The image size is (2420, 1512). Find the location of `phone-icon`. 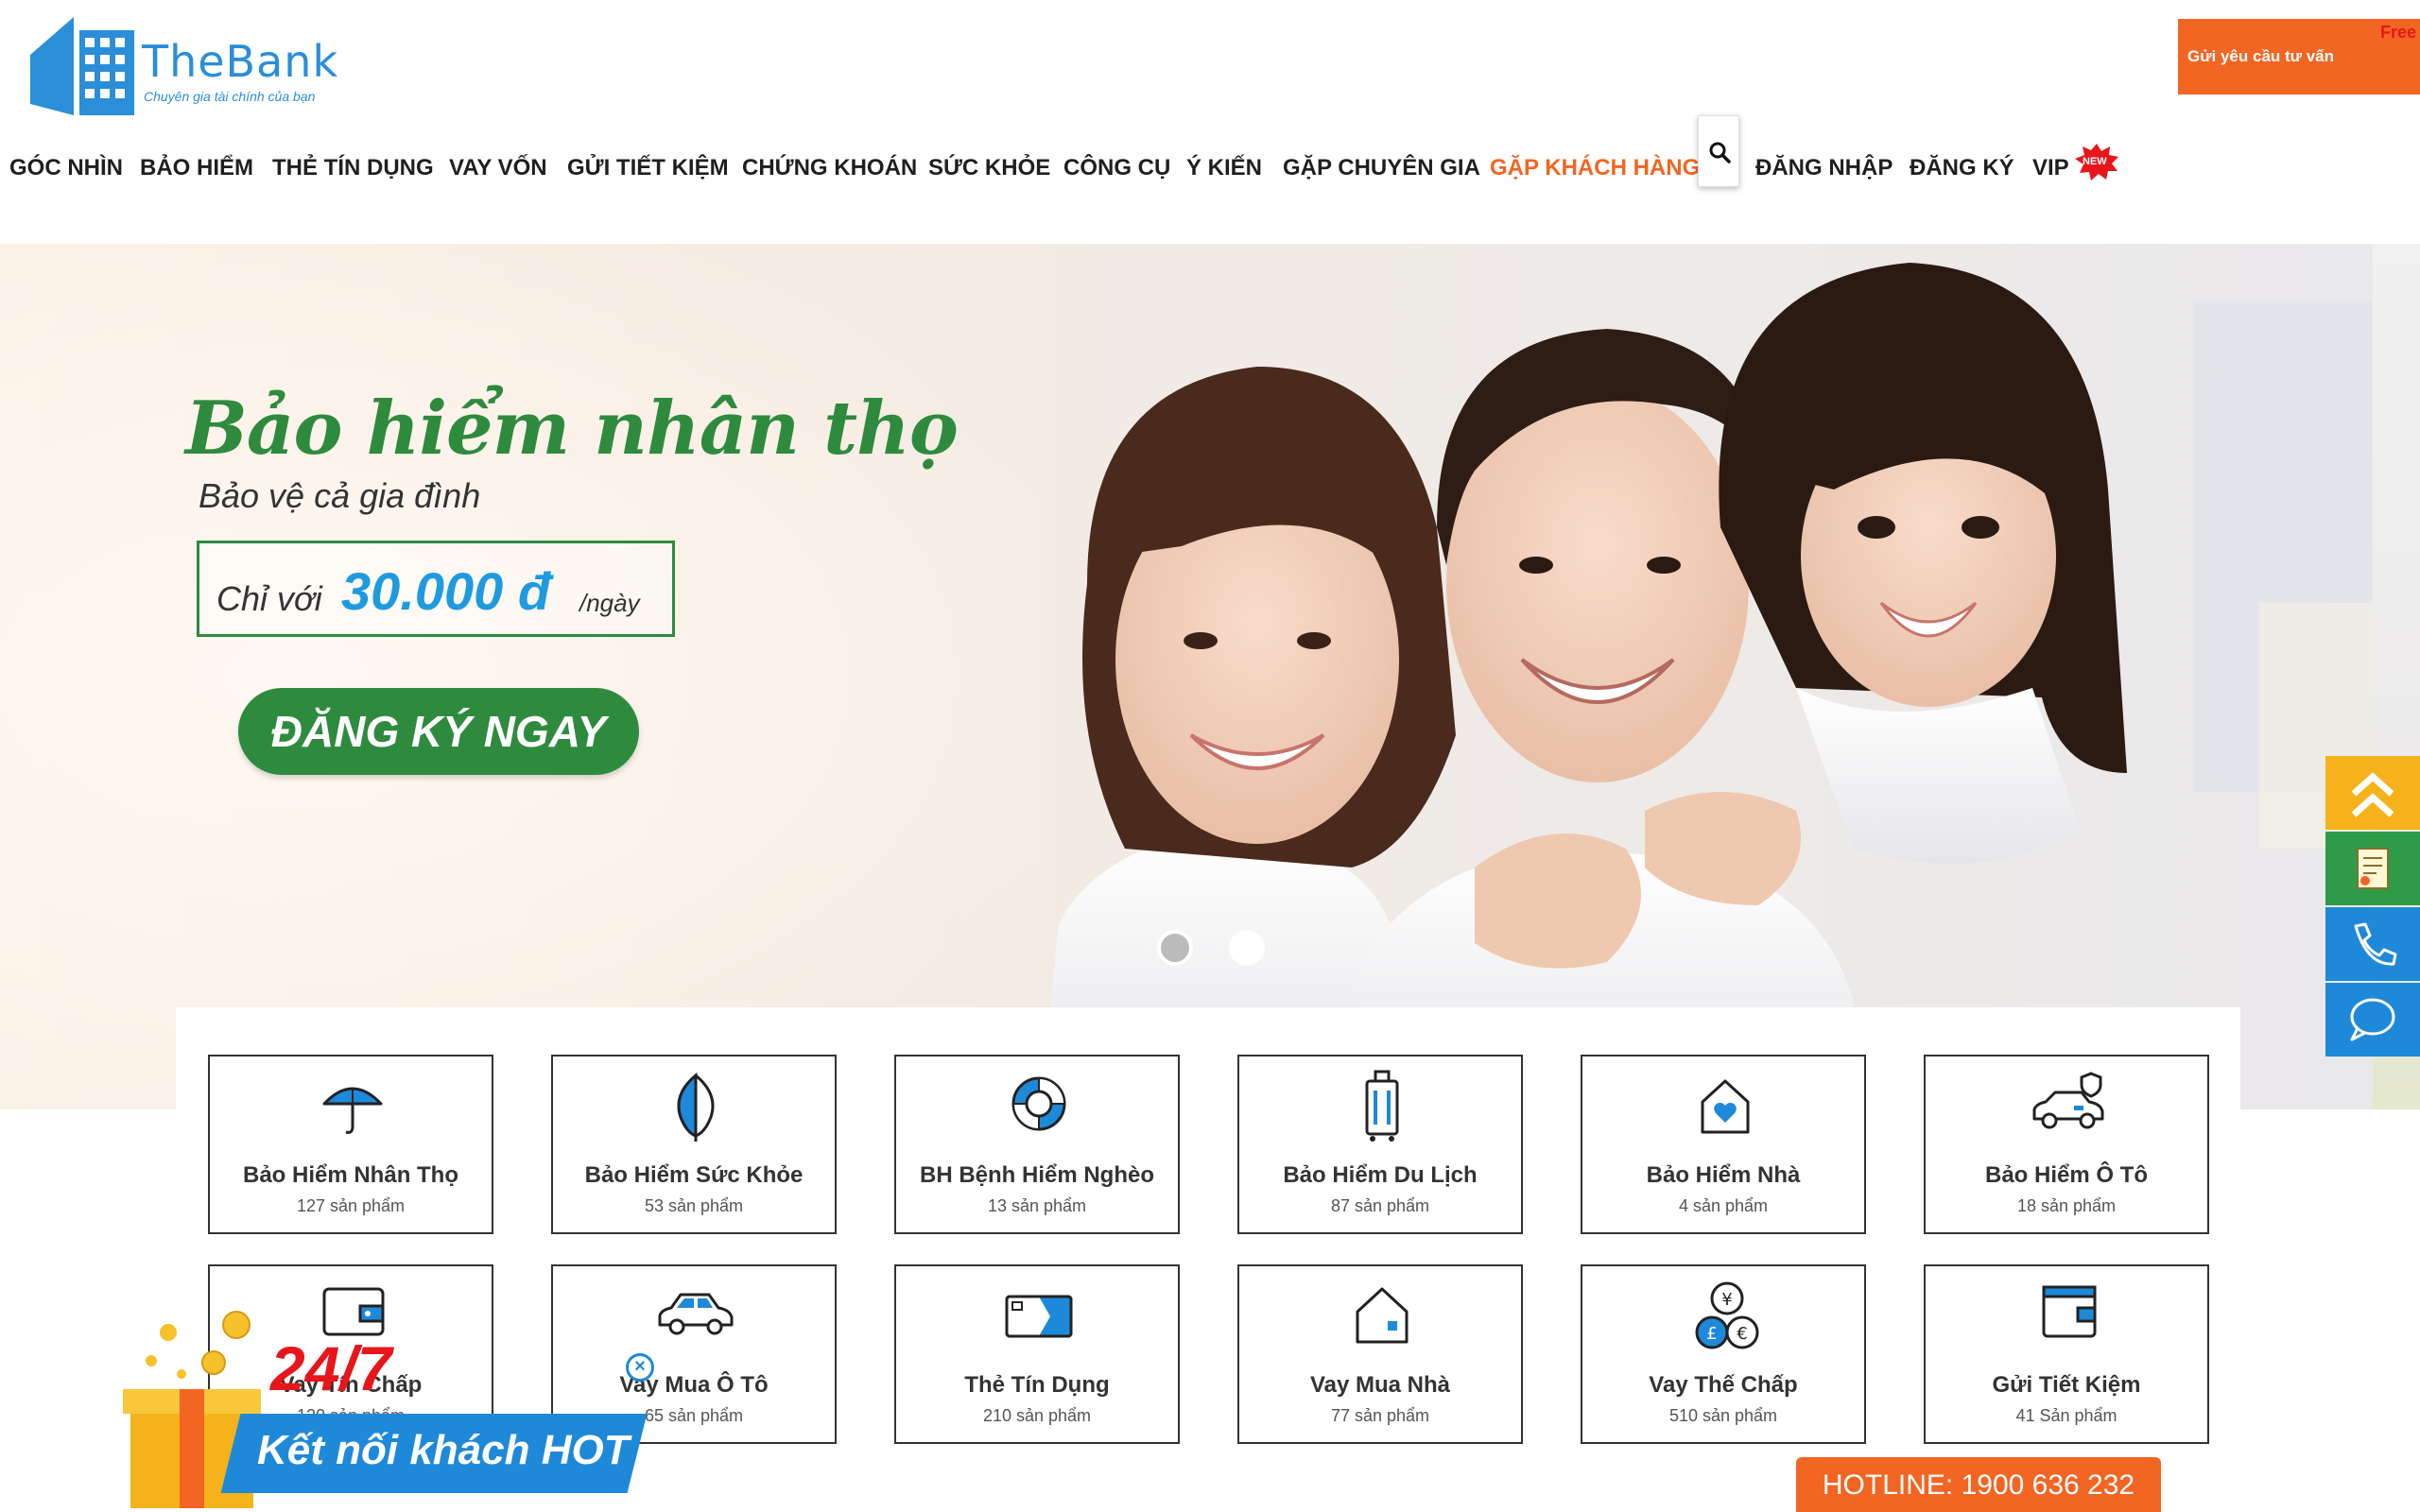

phone-icon is located at coordinates (2375, 944).